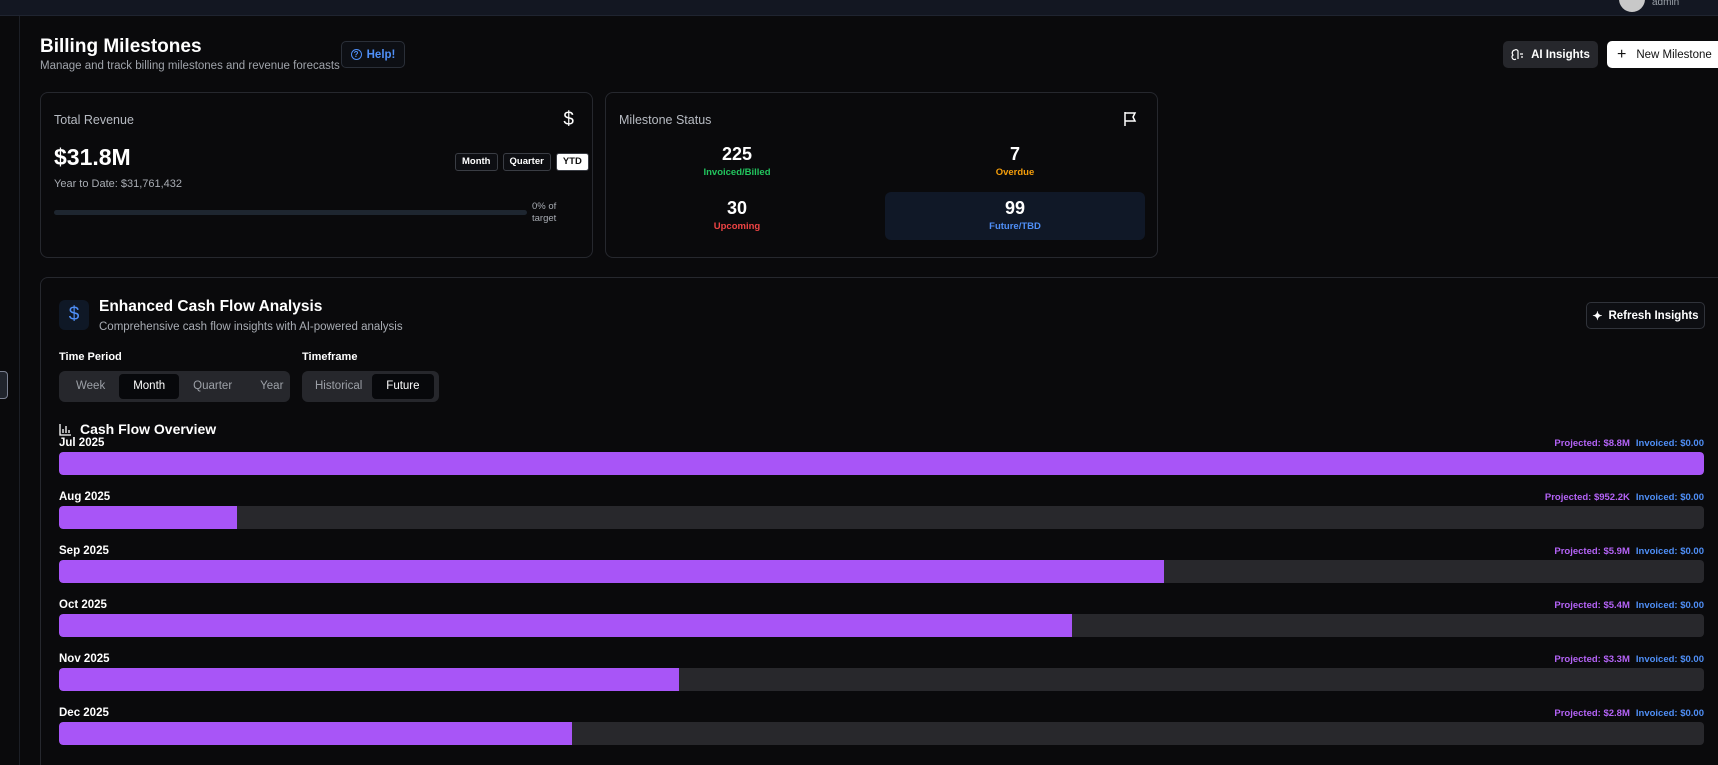 The width and height of the screenshot is (1718, 765). Describe the element at coordinates (65, 429) in the screenshot. I see `bar-chart-icon` at that location.